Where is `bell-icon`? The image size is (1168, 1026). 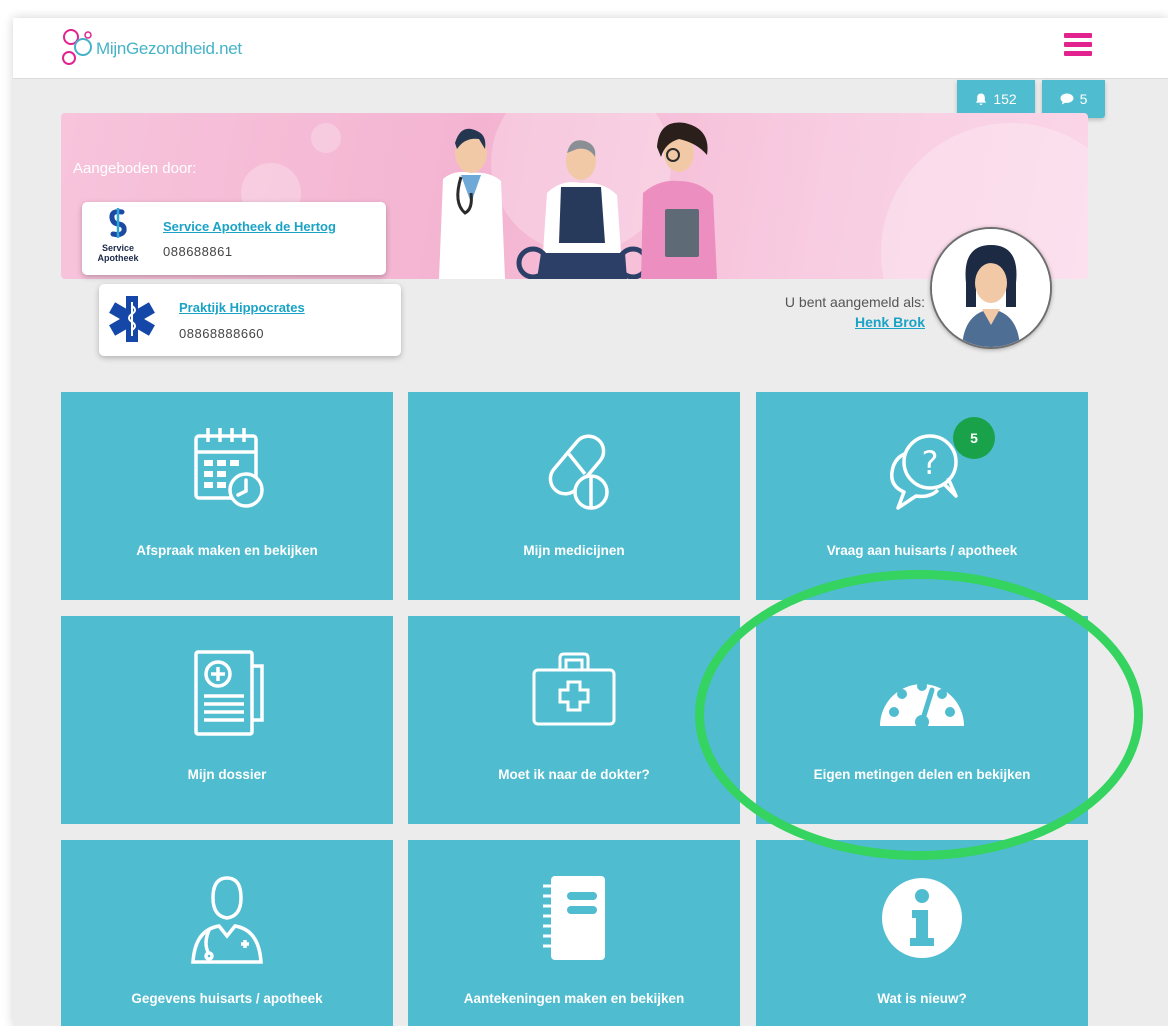 bell-icon is located at coordinates (981, 99).